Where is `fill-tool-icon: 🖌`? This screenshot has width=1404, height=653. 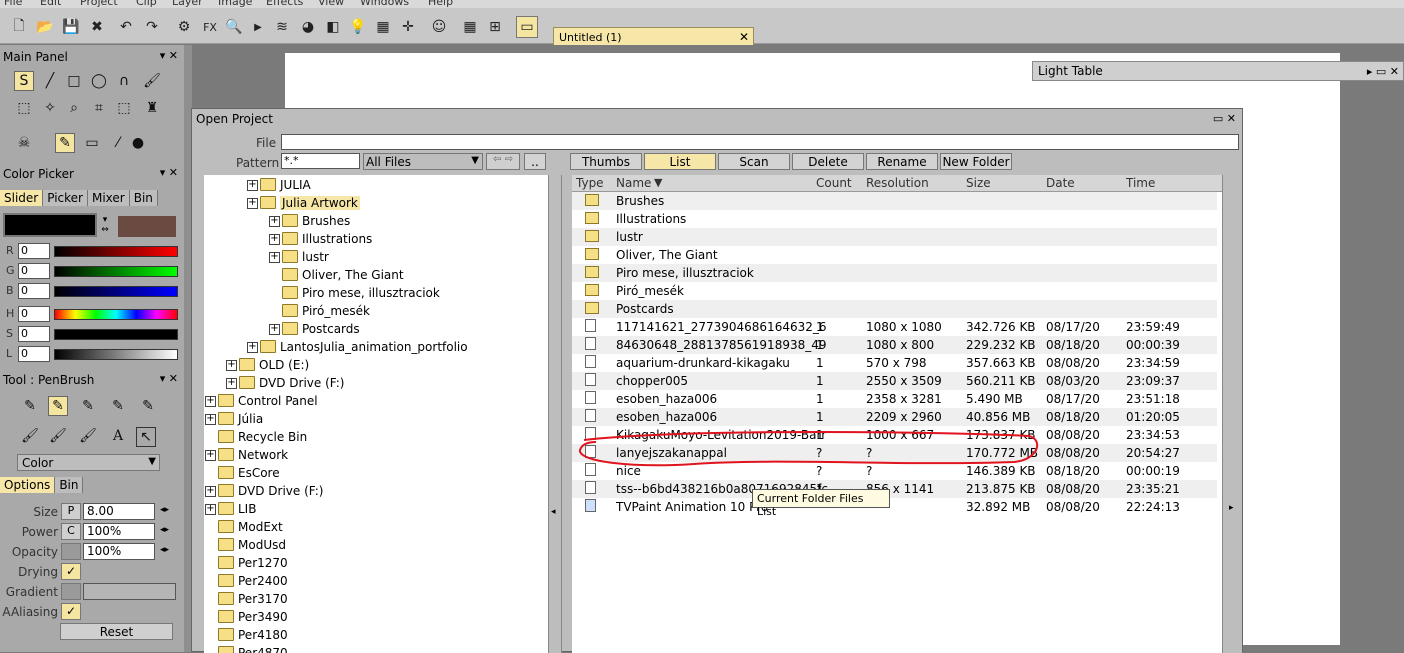 fill-tool-icon: 🖌 is located at coordinates (152, 81).